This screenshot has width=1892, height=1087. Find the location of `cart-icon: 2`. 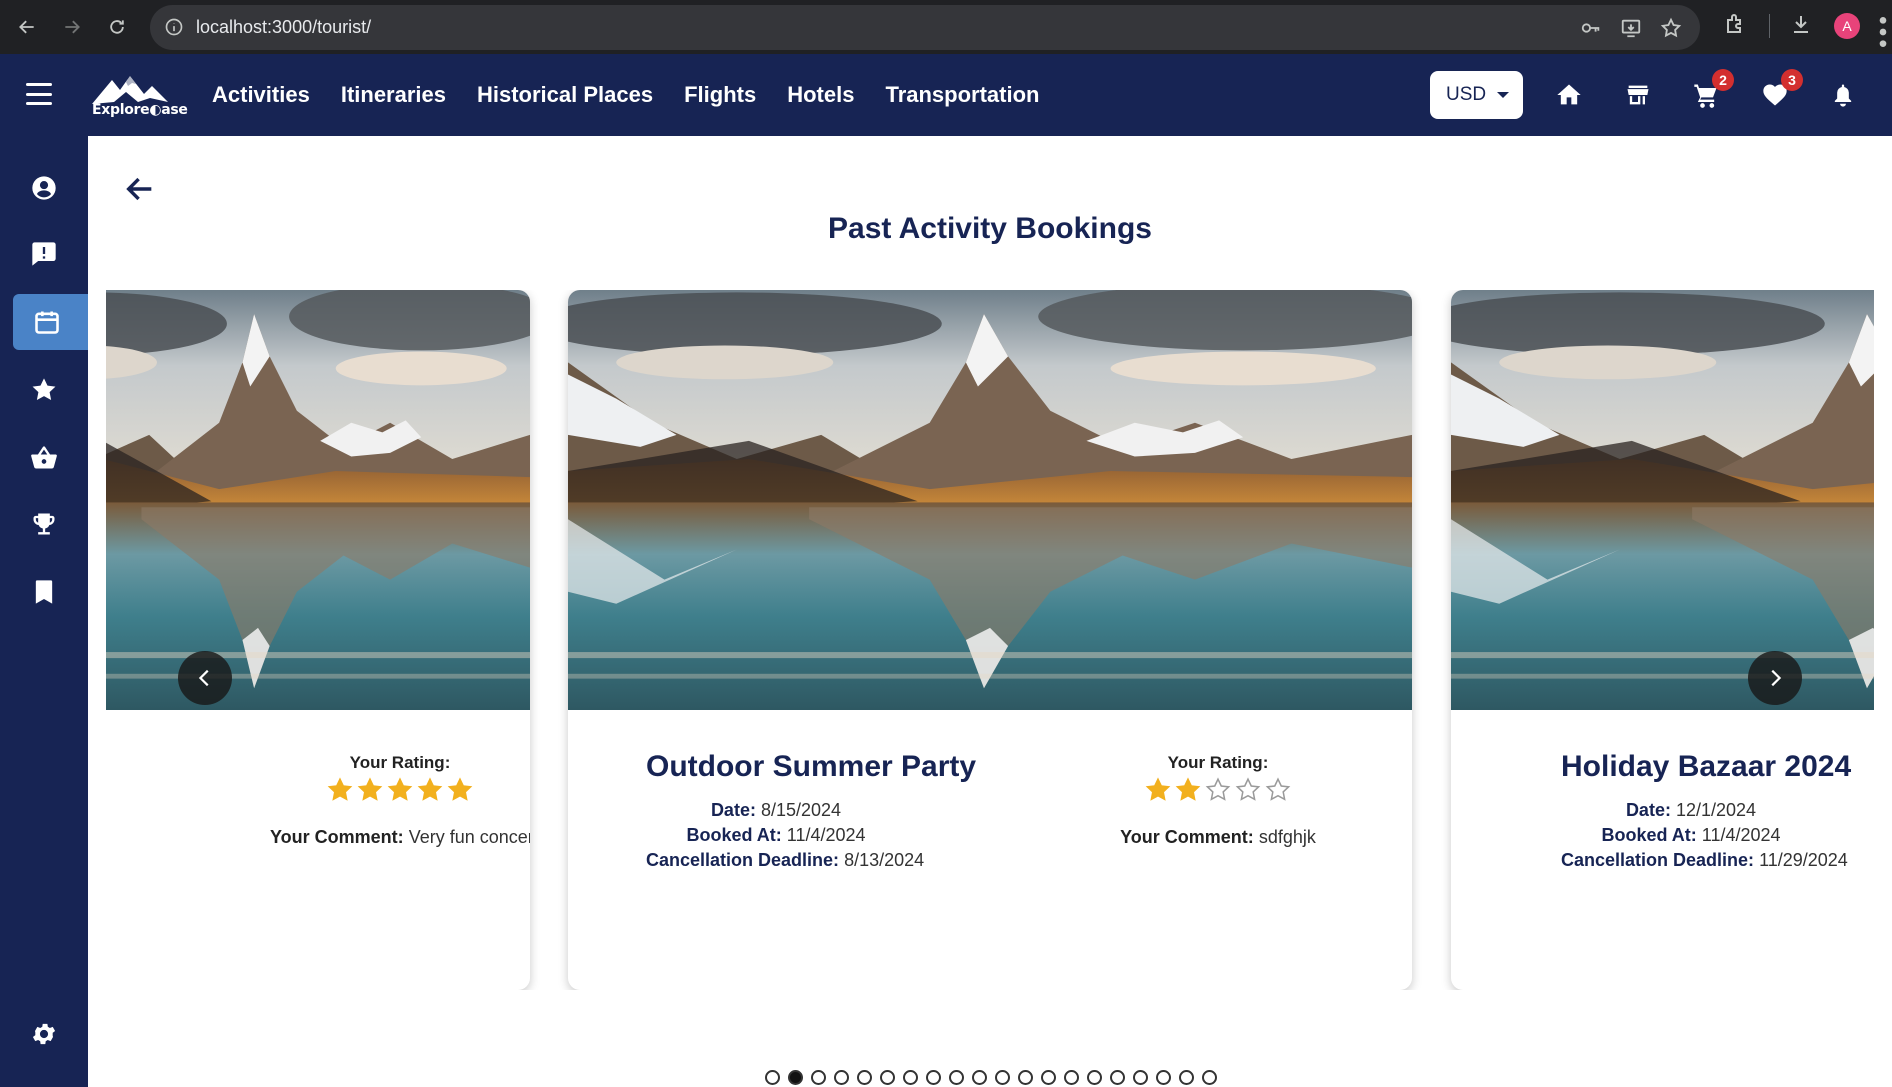

cart-icon: 2 is located at coordinates (1713, 89).